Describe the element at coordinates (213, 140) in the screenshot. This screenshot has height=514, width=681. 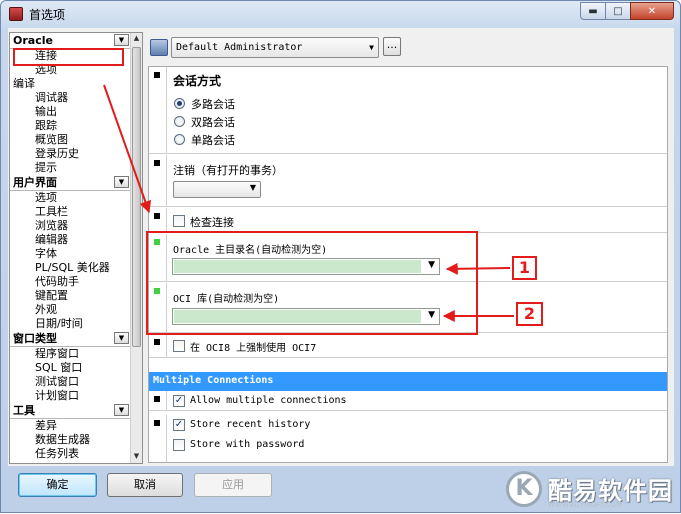
I see `radio-label: 单路会话` at that location.